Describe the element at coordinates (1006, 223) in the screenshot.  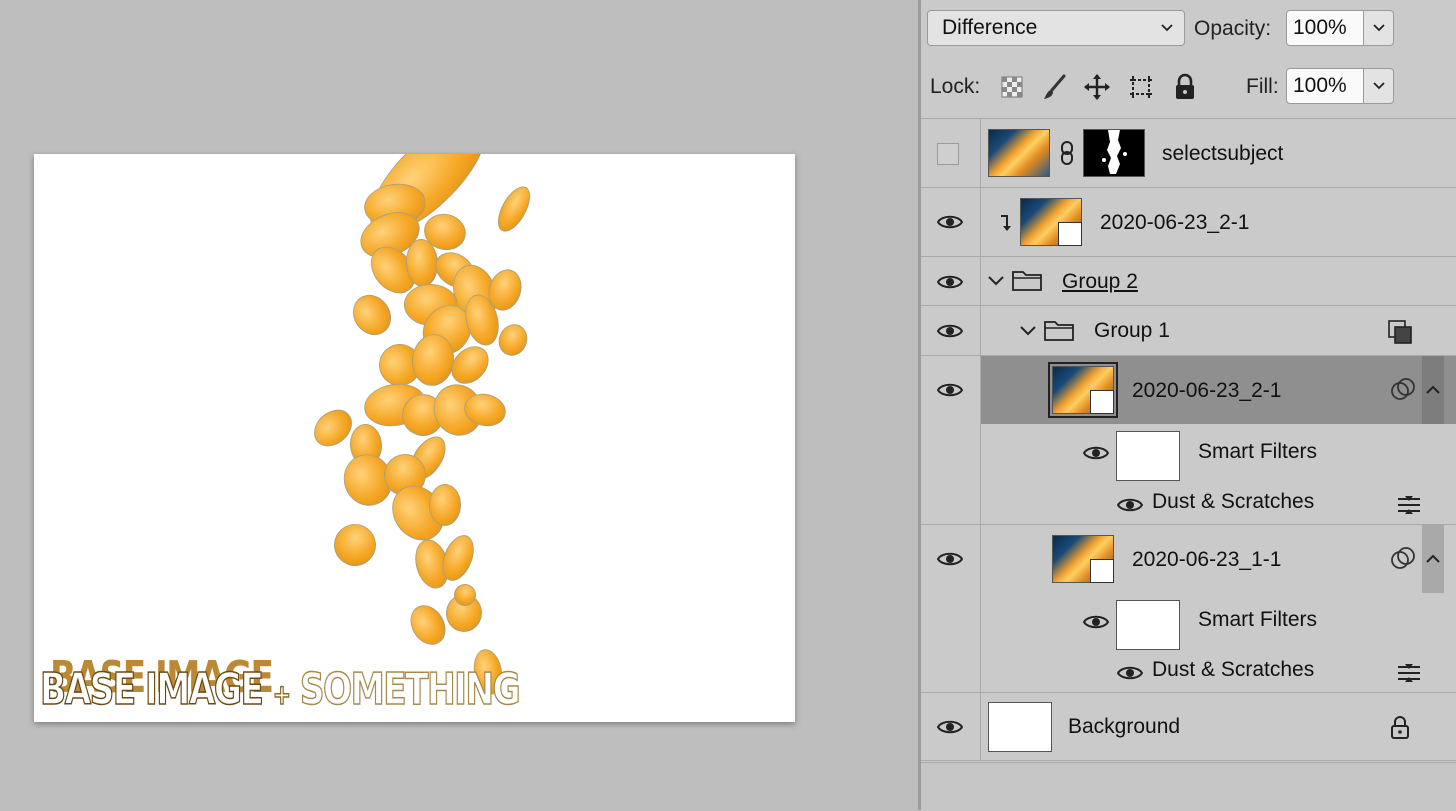
I see `clipping-arrow-icon` at that location.